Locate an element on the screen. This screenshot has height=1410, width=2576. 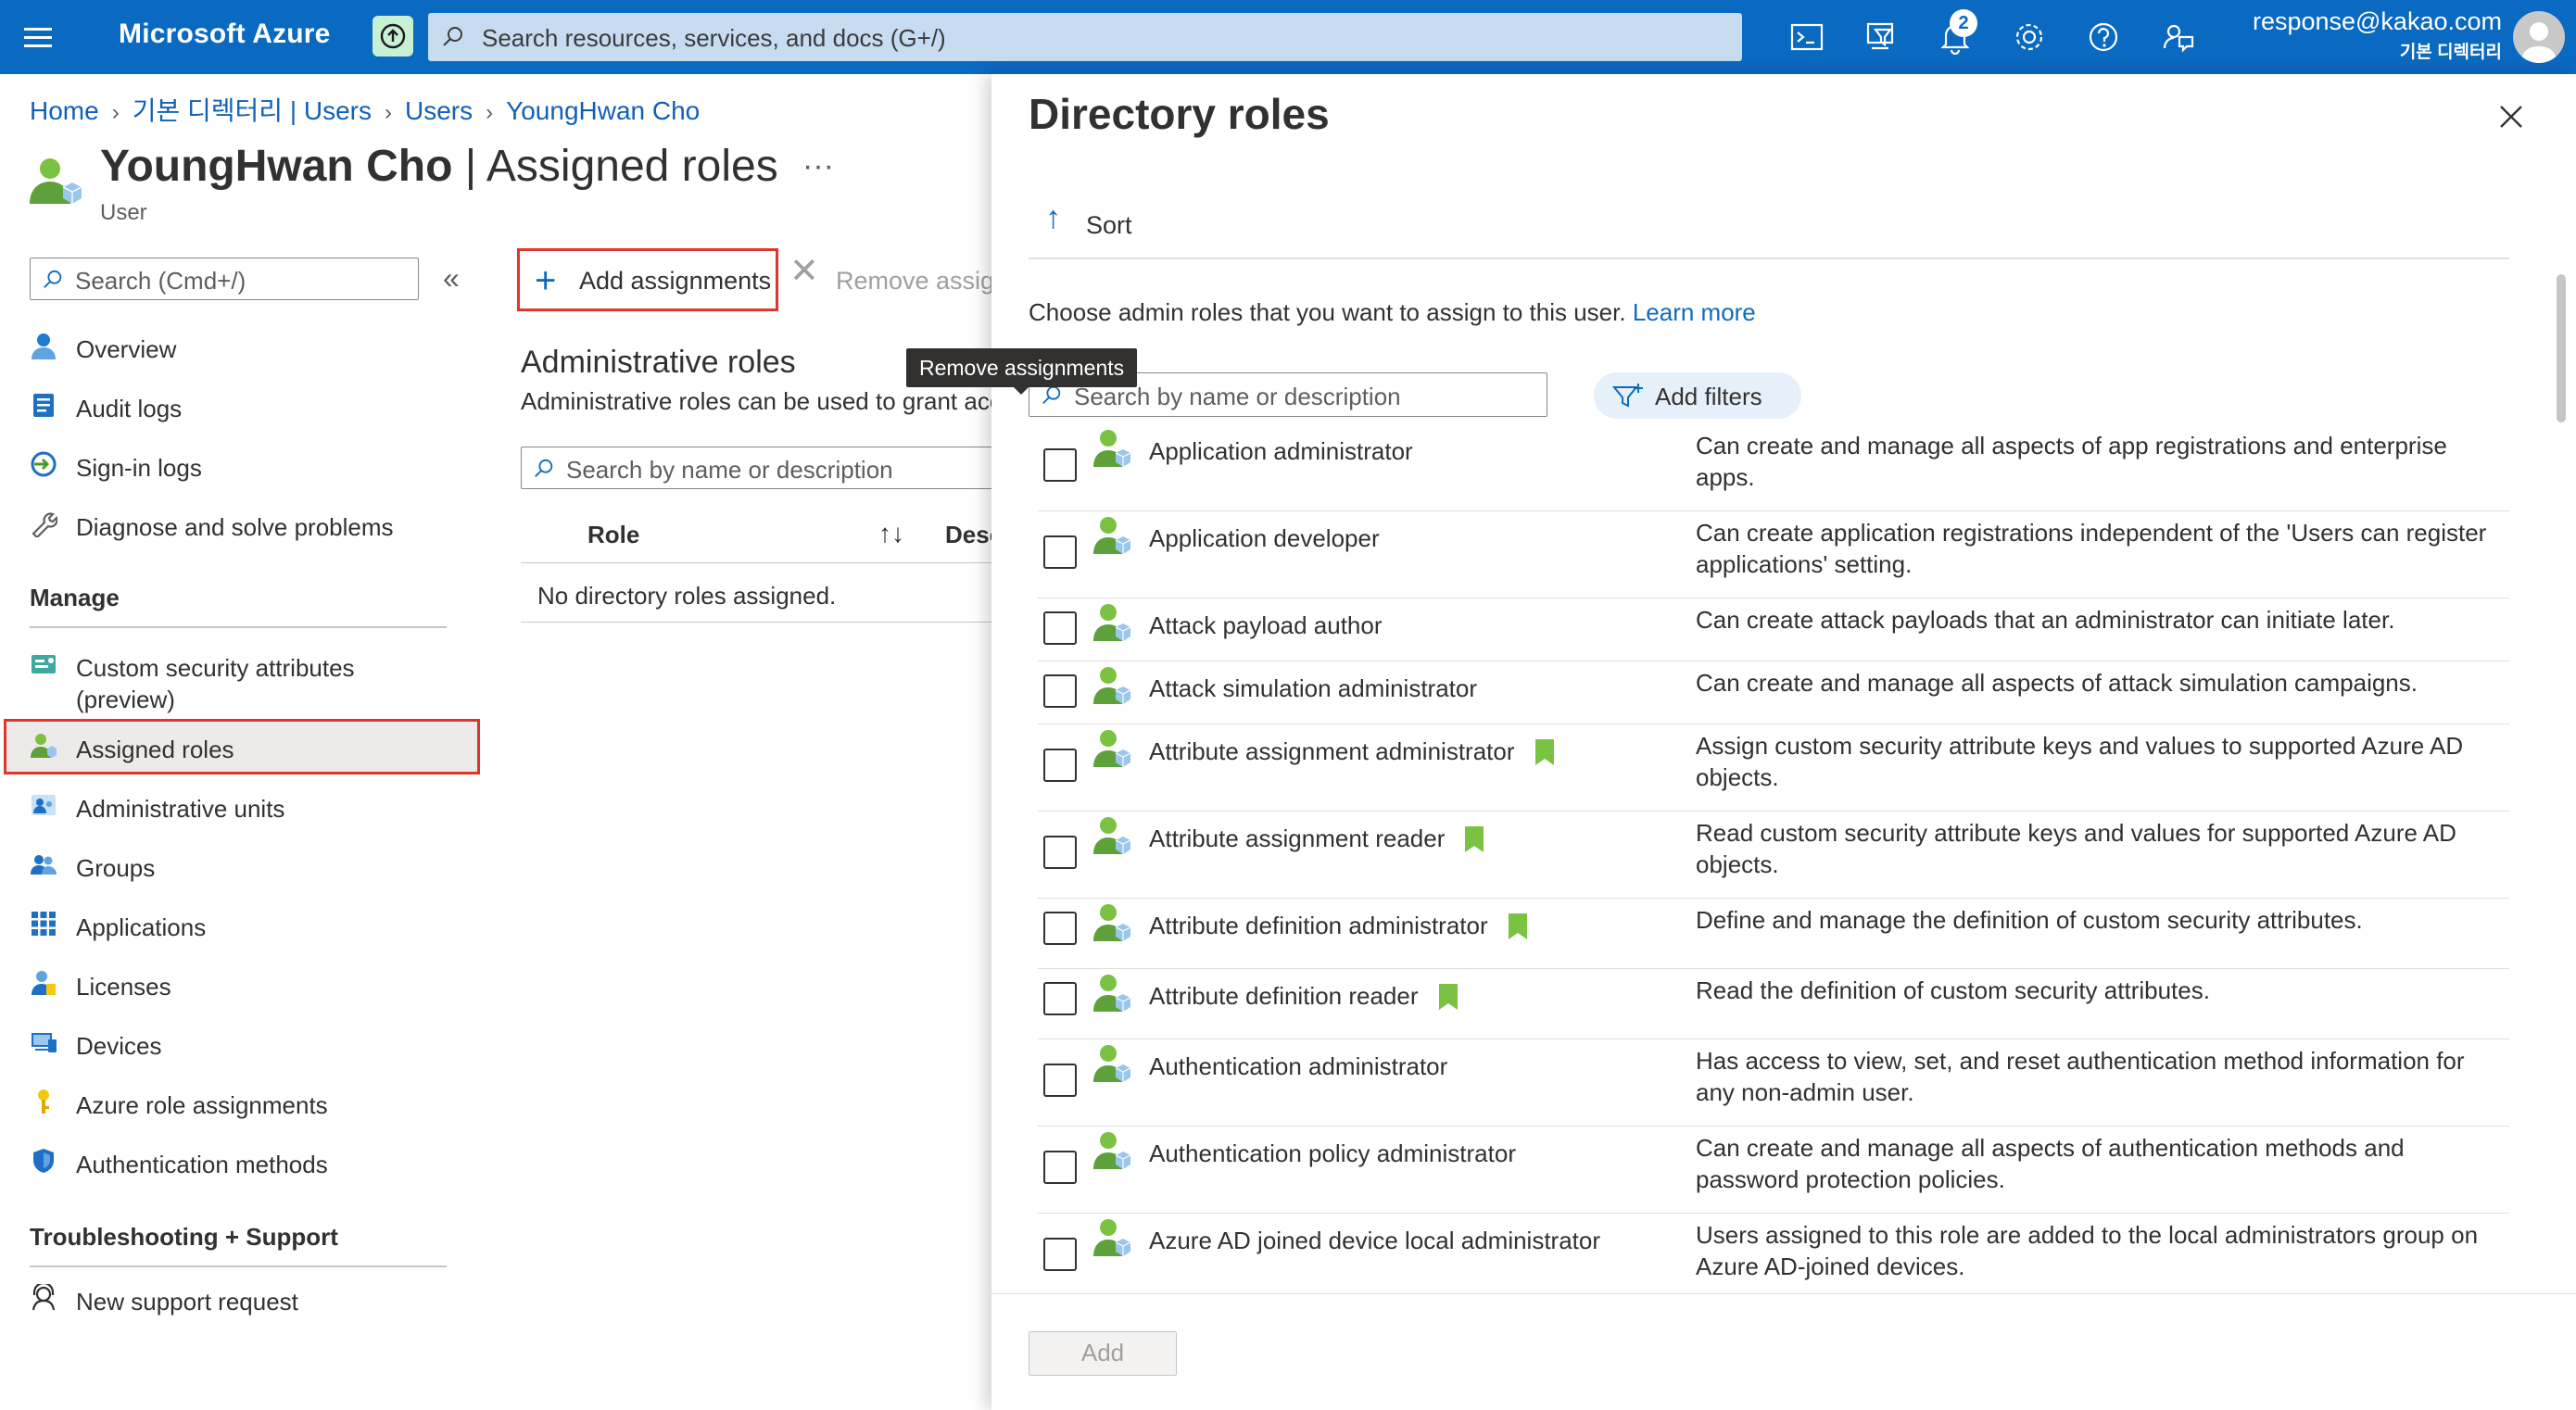
menu-icon is located at coordinates (39, 37).